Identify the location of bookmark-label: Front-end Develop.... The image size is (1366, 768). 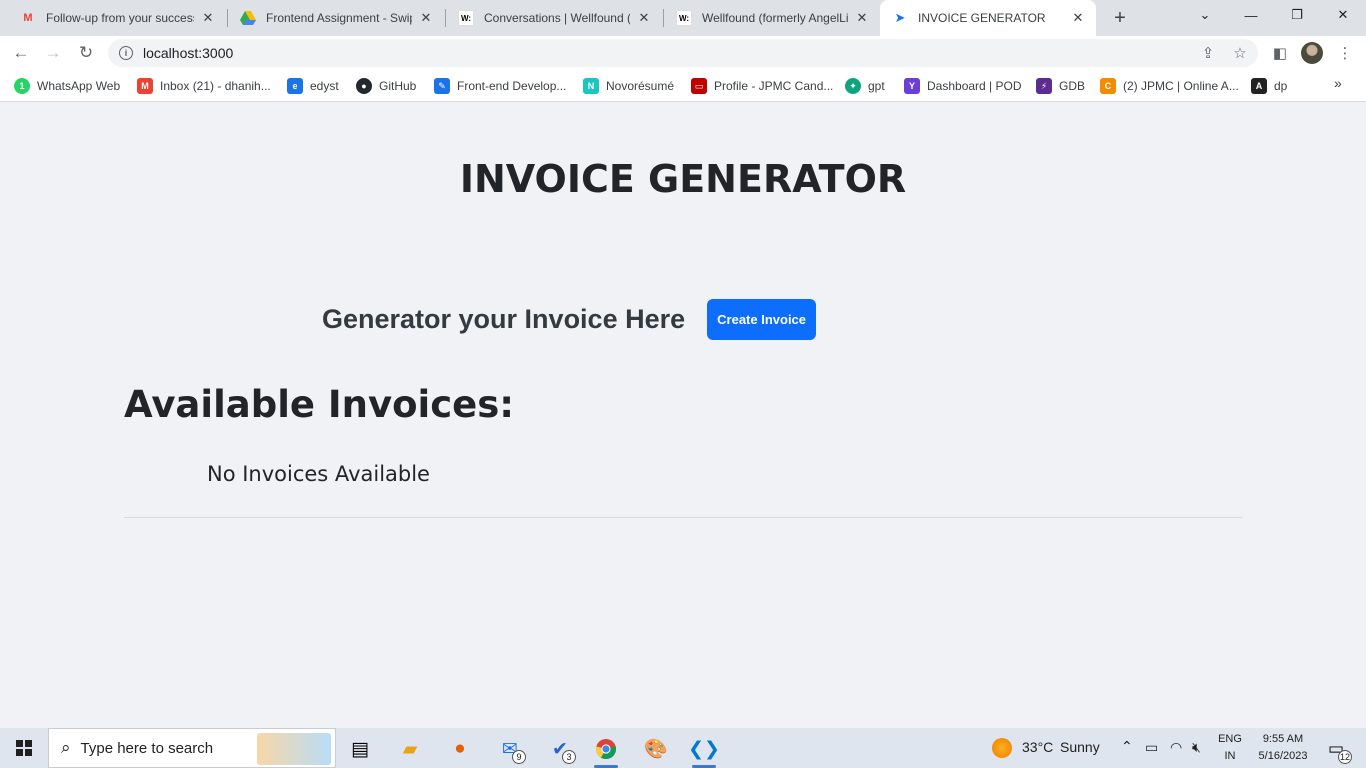
(512, 86).